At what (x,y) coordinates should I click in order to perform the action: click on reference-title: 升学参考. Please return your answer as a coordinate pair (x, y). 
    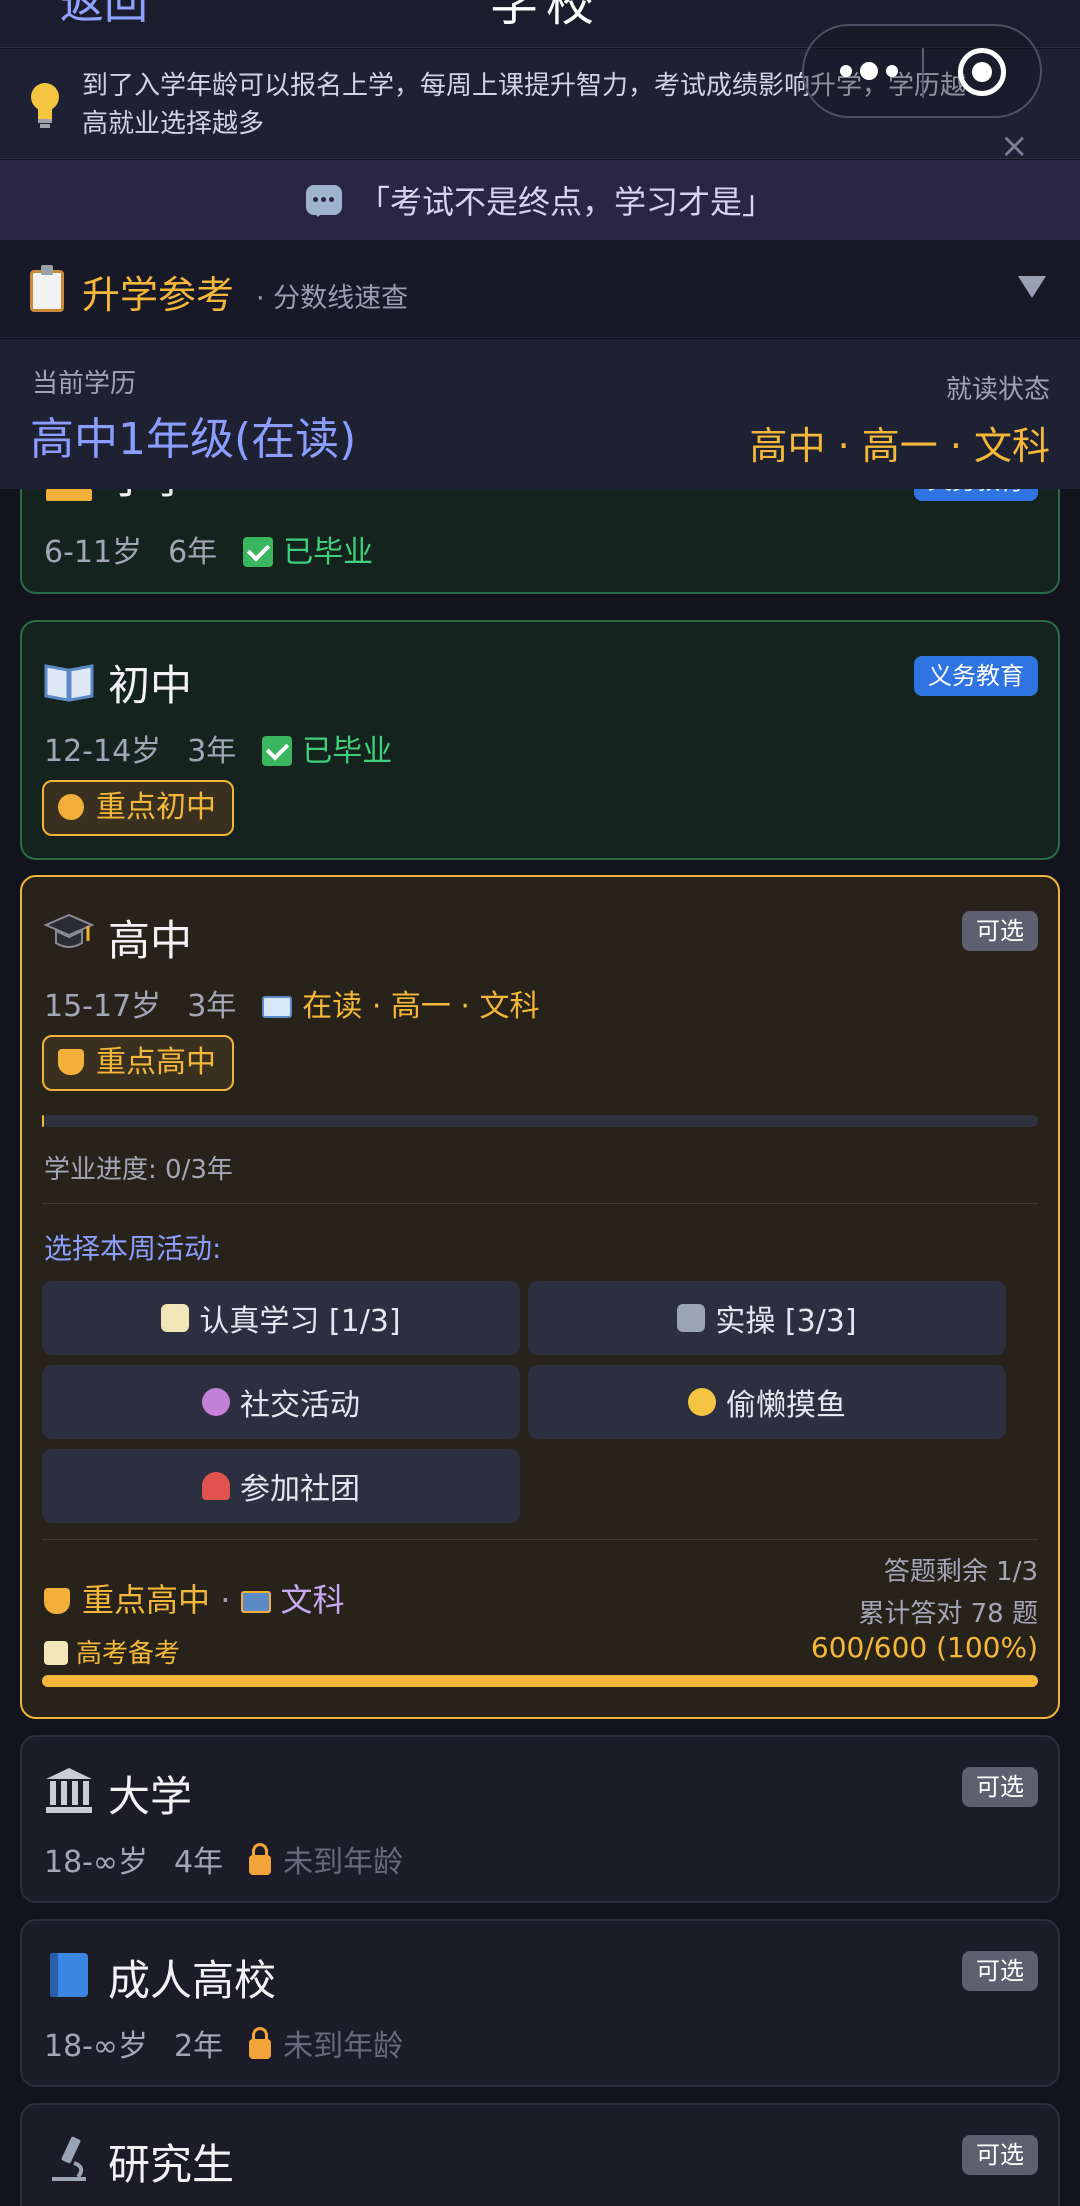
    Looking at the image, I should click on (158, 295).